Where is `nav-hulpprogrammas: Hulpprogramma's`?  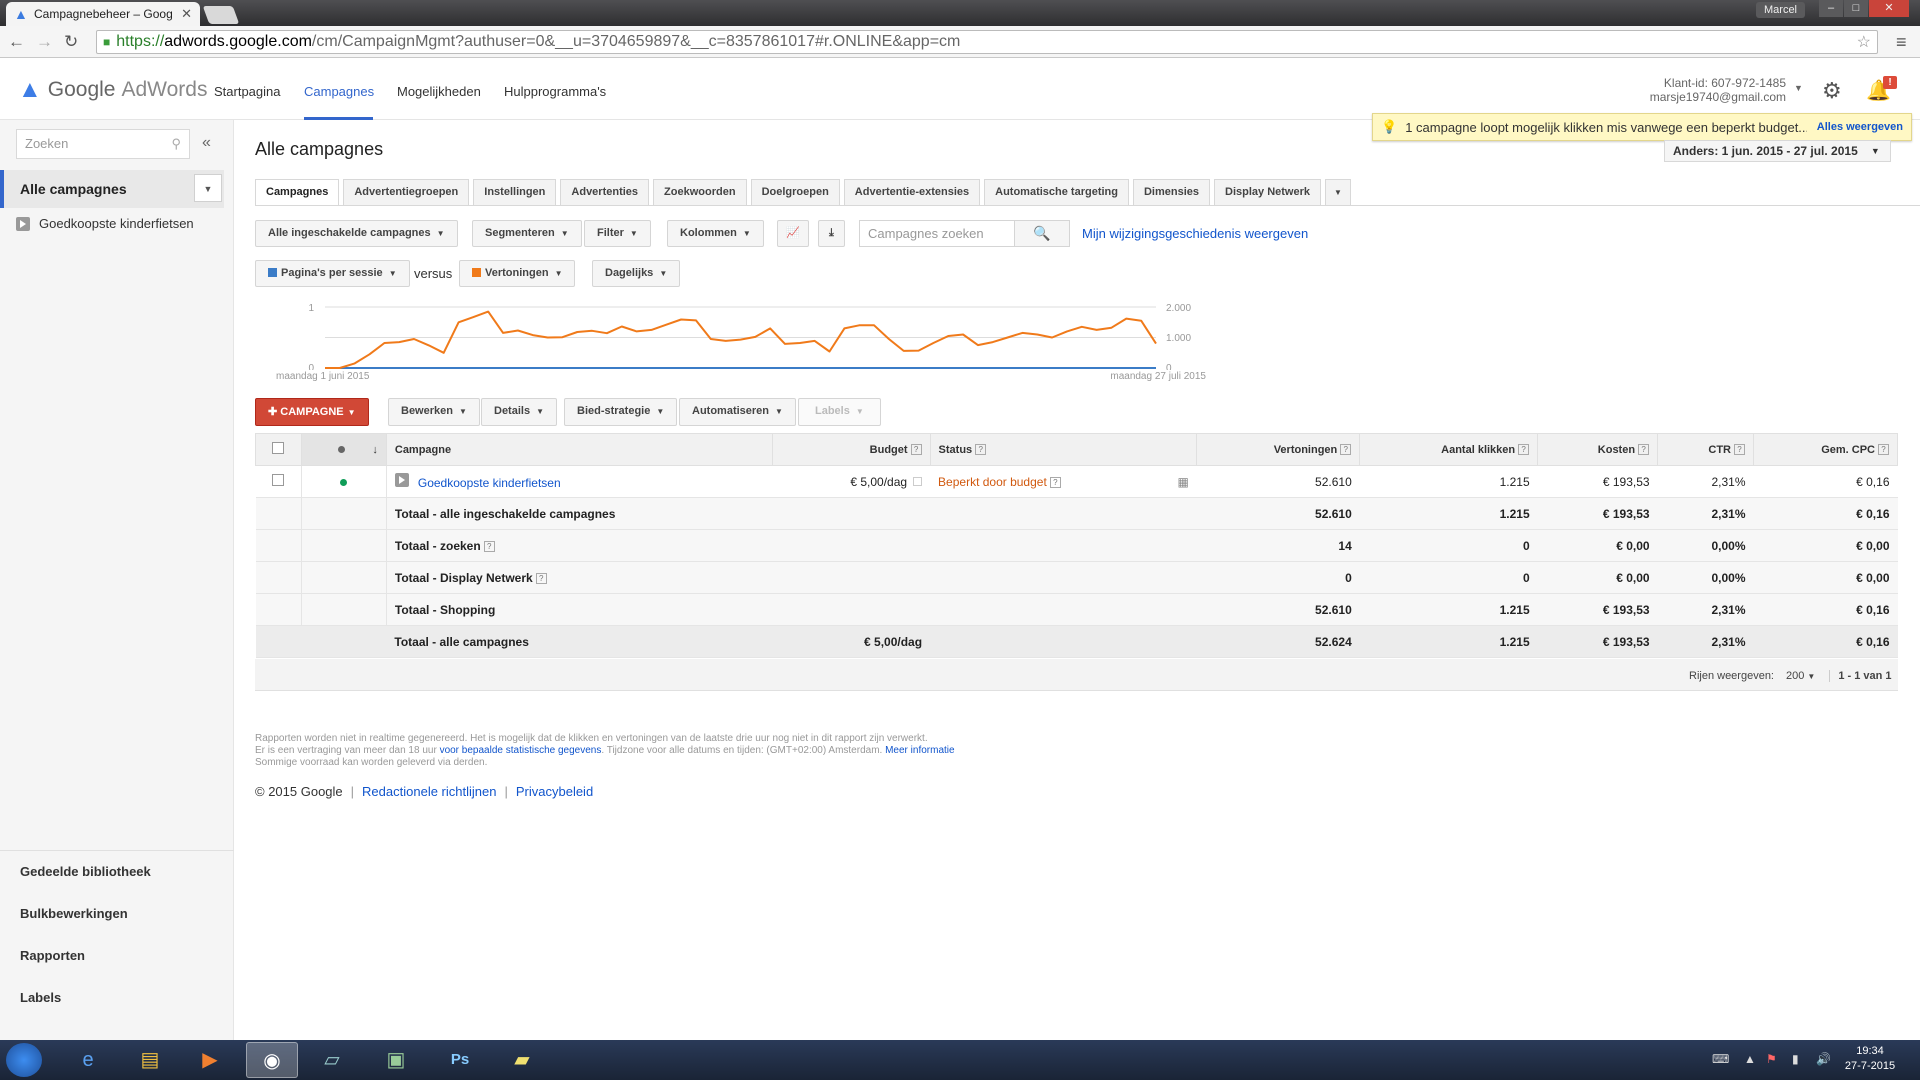 nav-hulpprogrammas: Hulpprogramma's is located at coordinates (555, 91).